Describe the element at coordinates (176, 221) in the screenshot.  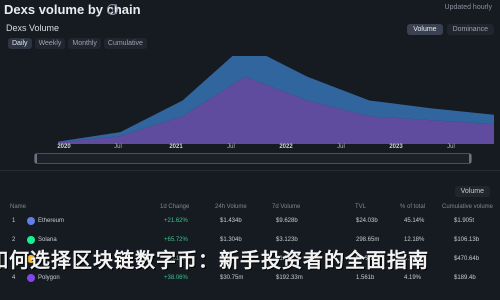
I see `change-1d: +21.62%` at that location.